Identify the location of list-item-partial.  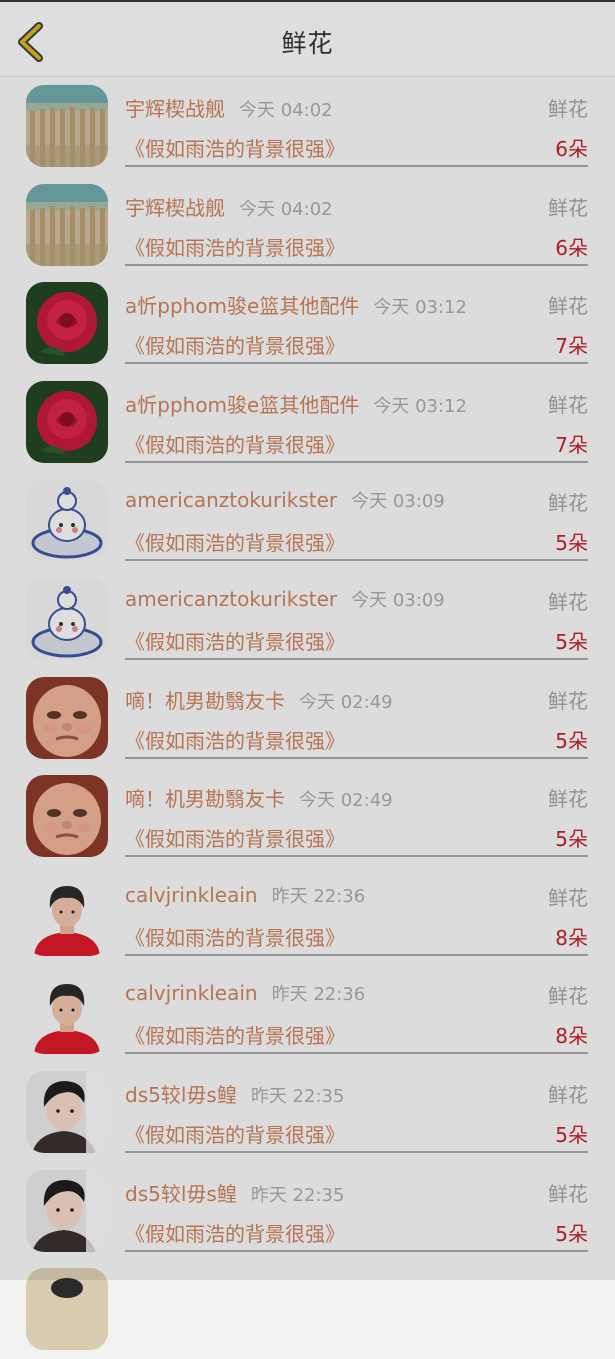
(307, 1309).